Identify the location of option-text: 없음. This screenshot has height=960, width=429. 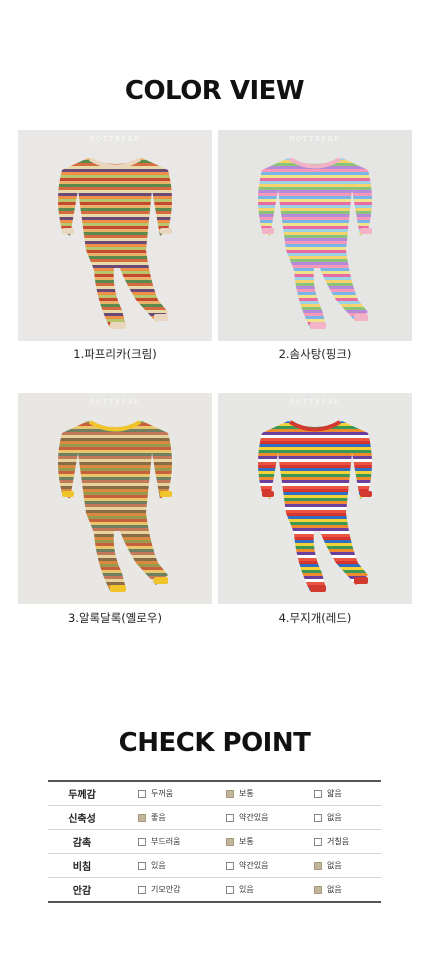
(334, 889).